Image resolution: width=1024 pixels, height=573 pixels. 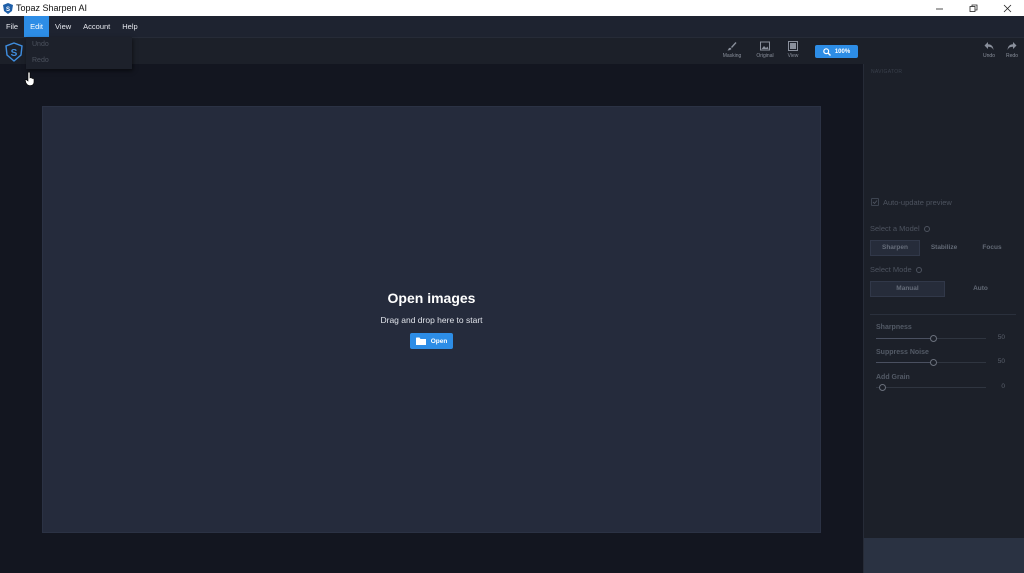 What do you see at coordinates (904, 338) in the screenshot?
I see `sharpness-fill` at bounding box center [904, 338].